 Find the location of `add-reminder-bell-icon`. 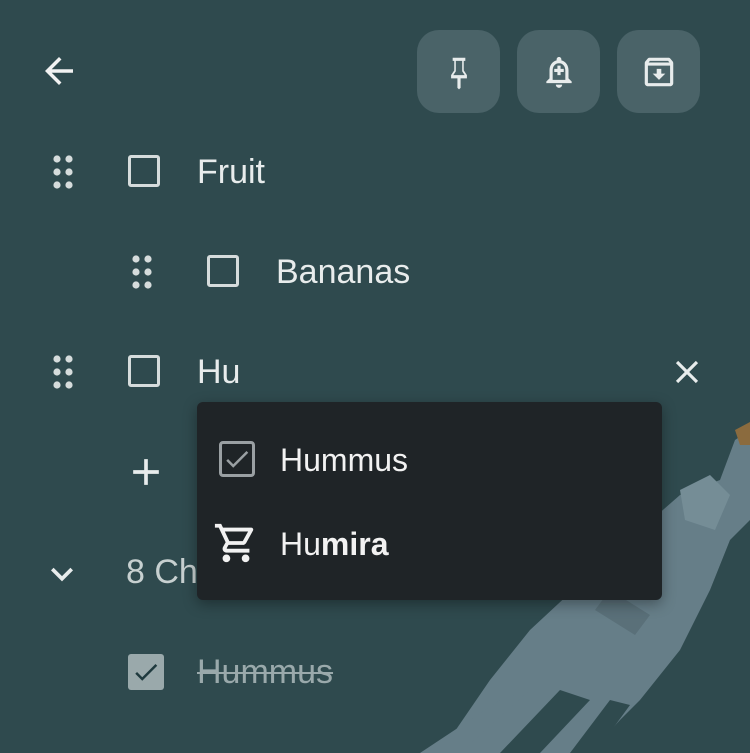

add-reminder-bell-icon is located at coordinates (558, 72).